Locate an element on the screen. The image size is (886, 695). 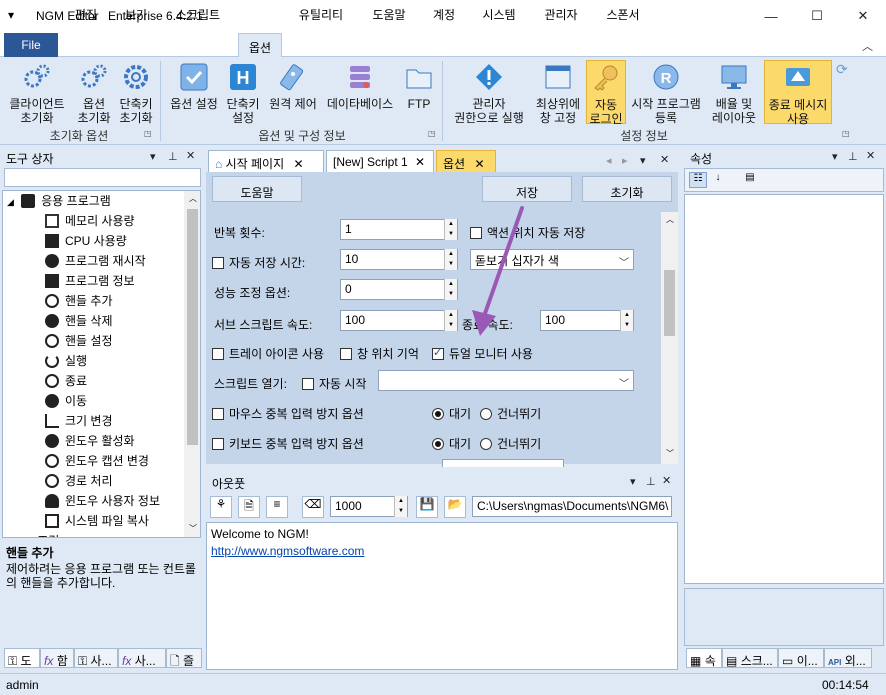
sort-az-icon: ↓ is located at coordinates (718, 180).